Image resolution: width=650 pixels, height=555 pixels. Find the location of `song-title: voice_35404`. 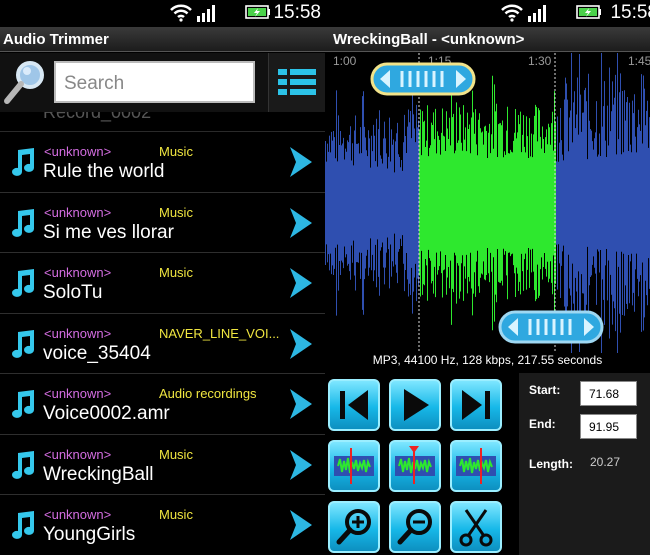

song-title: voice_35404 is located at coordinates (97, 353).